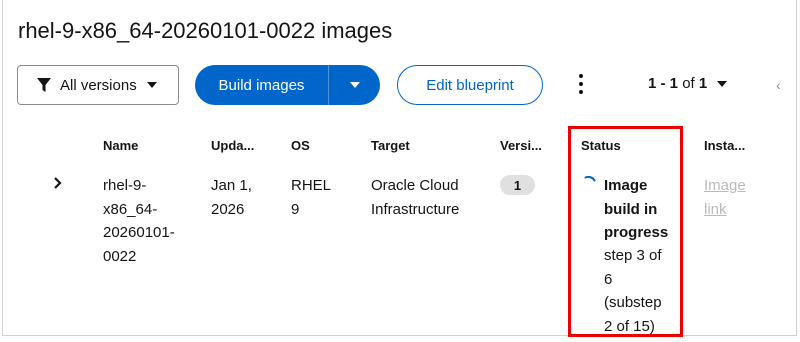 The width and height of the screenshot is (800, 342). Describe the element at coordinates (633, 291) in the screenshot. I see `status-detail: step 3 of 6 (substep 2 of 15)` at that location.